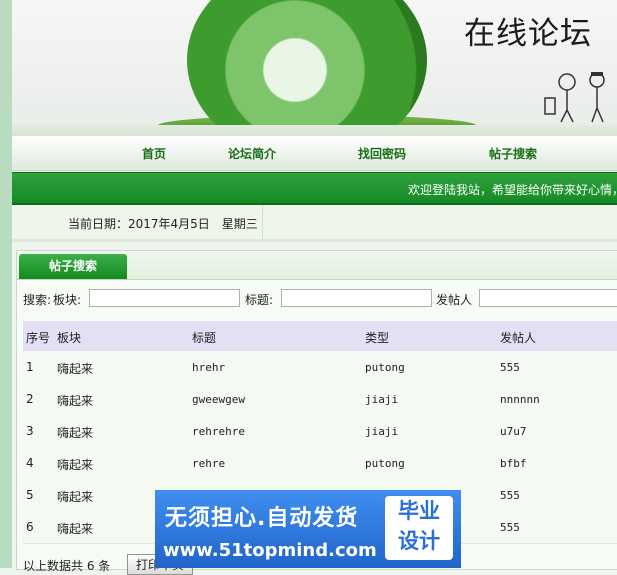 This screenshot has width=617, height=575. I want to click on title-input, so click(356, 298).